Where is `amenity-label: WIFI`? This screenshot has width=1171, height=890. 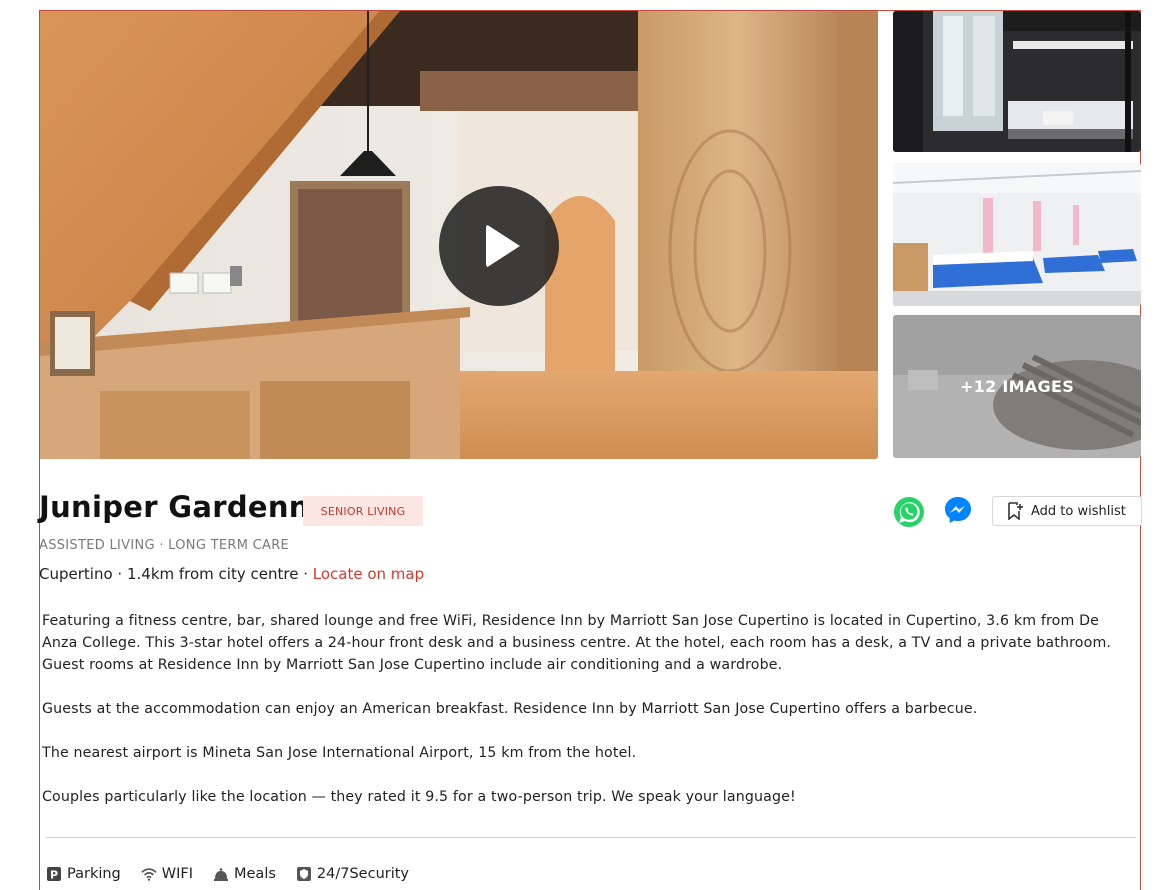
amenity-label: WIFI is located at coordinates (177, 874).